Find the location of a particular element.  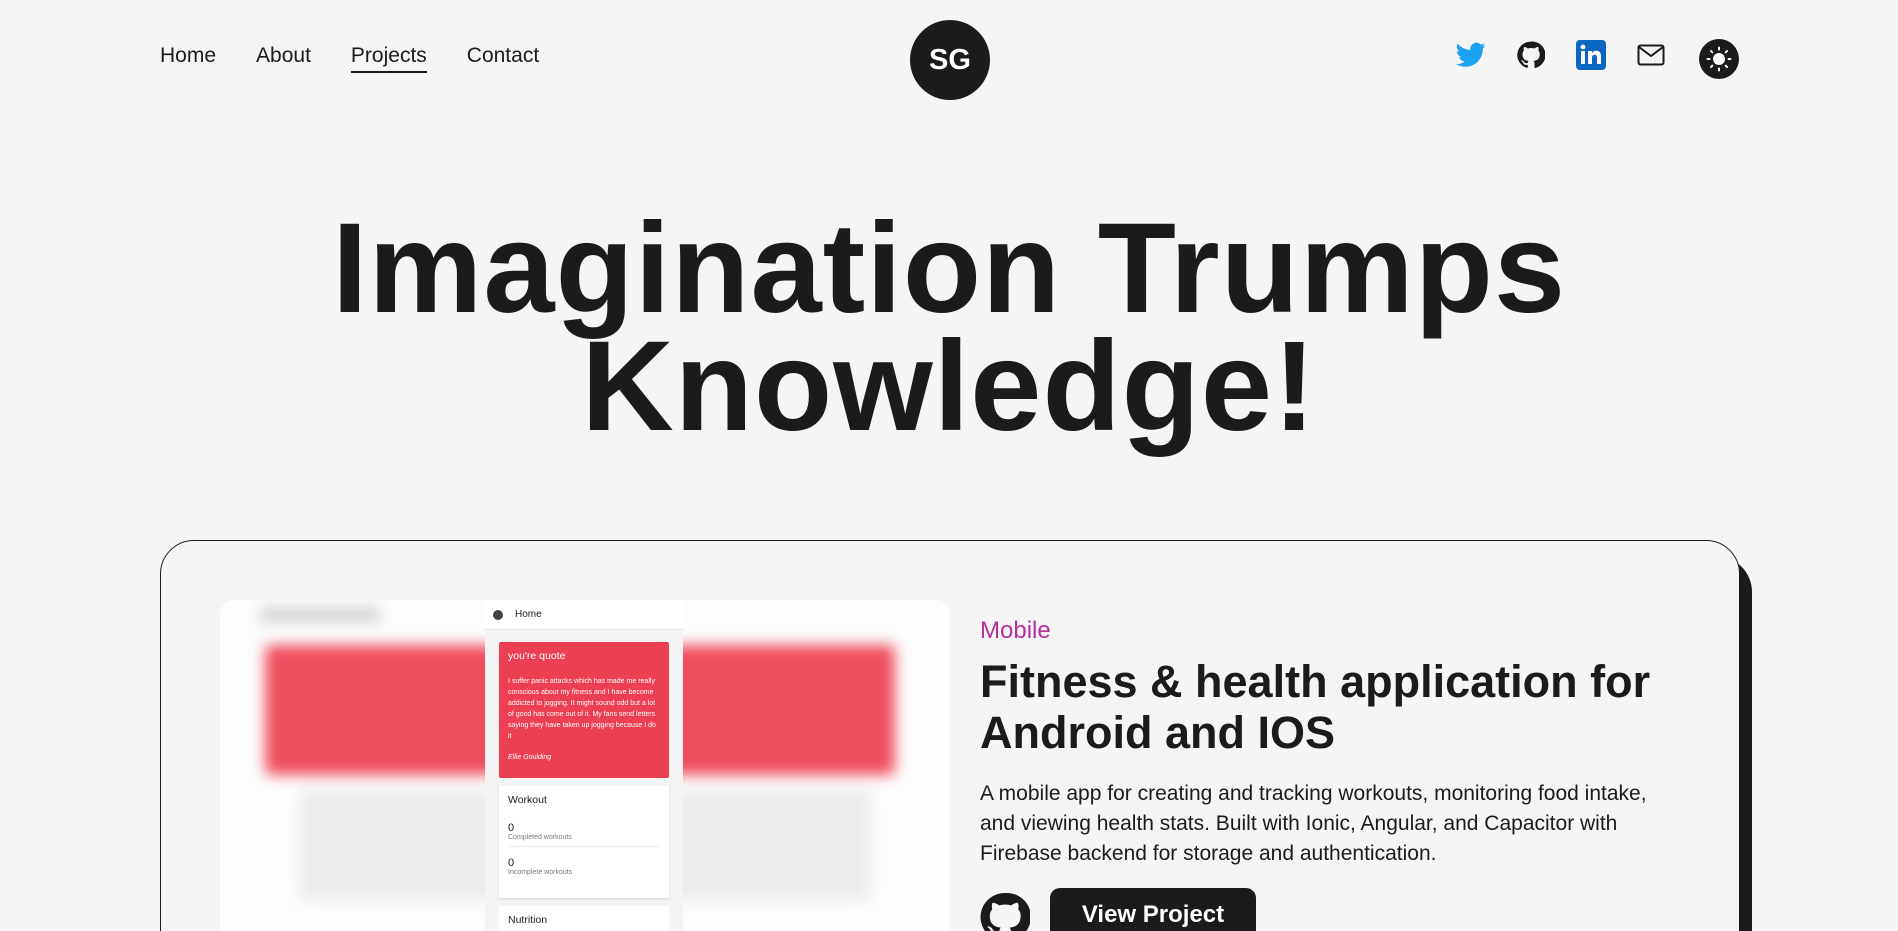

nav-link-about: About is located at coordinates (283, 58).